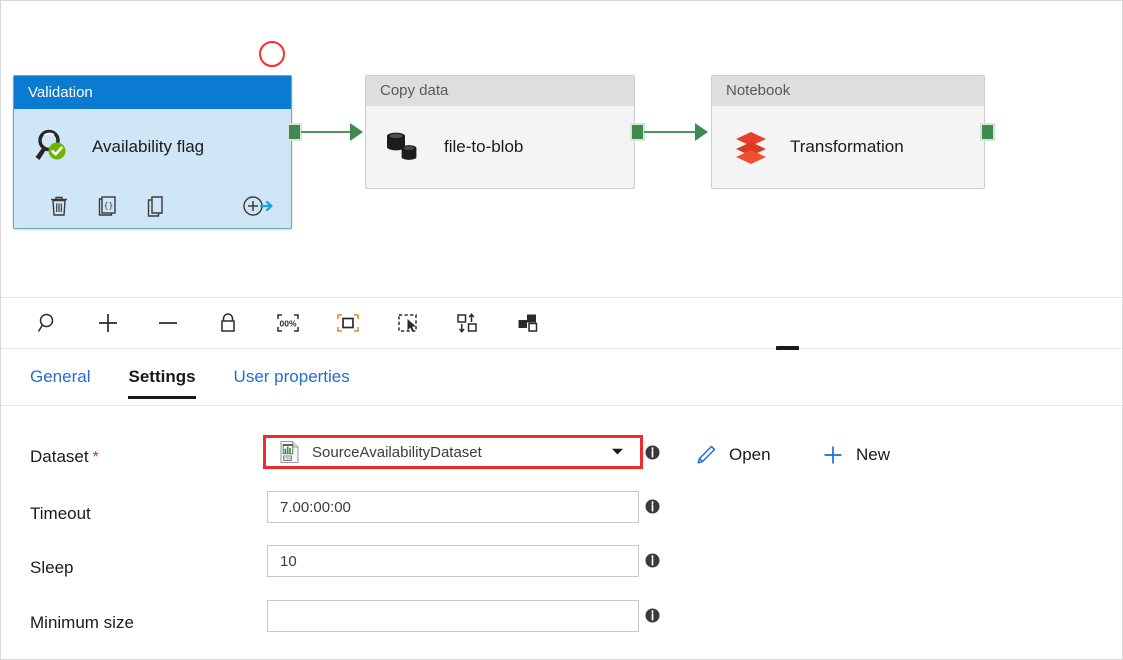 The height and width of the screenshot is (660, 1123). What do you see at coordinates (561, 348) in the screenshot?
I see `divider-above-tabs` at bounding box center [561, 348].